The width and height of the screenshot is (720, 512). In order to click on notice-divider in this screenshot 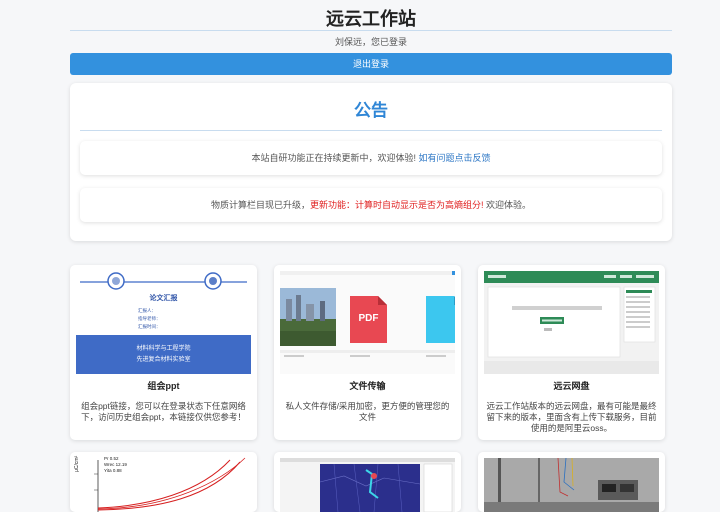, I will do `click(371, 130)`.